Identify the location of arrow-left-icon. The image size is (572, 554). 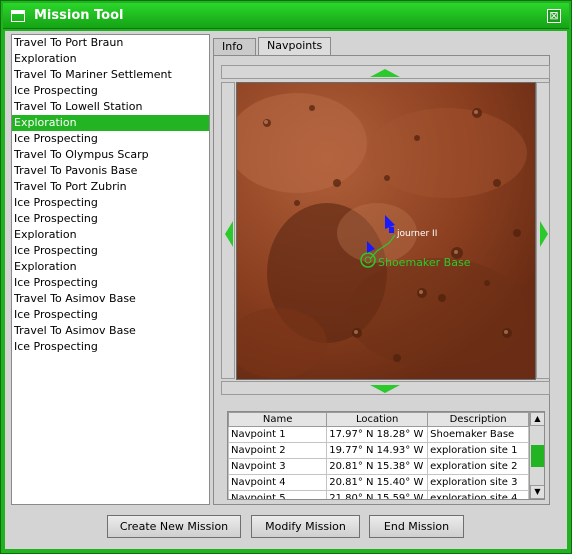
(229, 234).